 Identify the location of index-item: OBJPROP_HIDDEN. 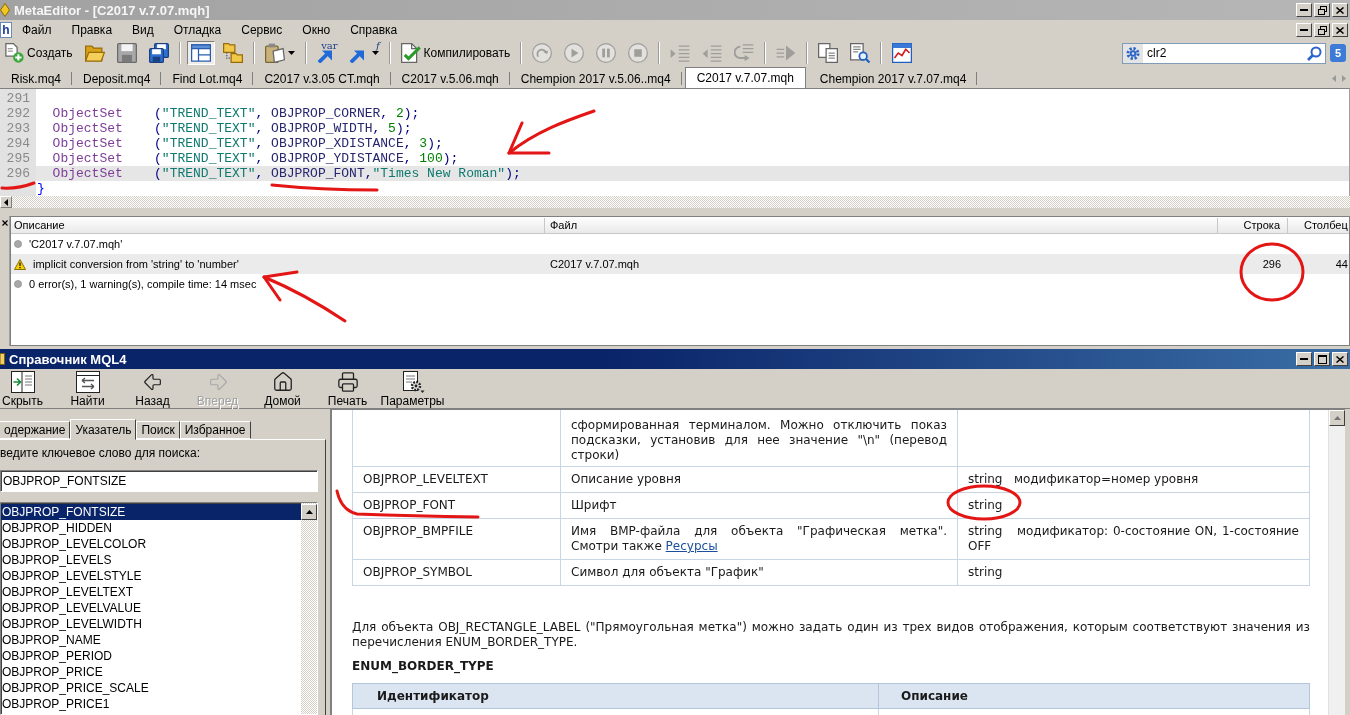
(151, 528).